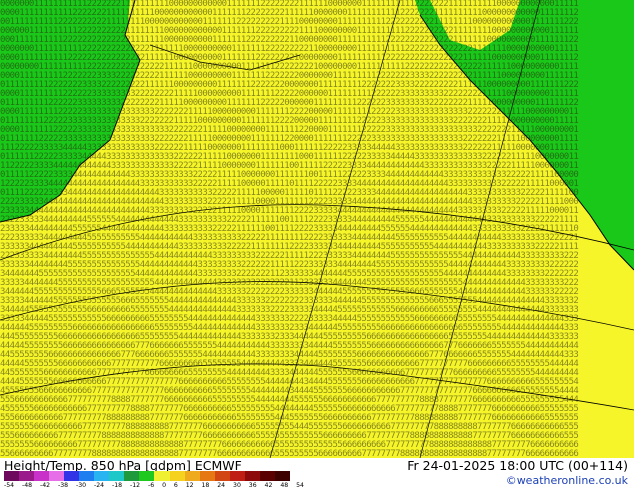 Image resolution: width=634 pixels, height=490 pixels. Describe the element at coordinates (252, 485) in the screenshot. I see `color-scale-tick: 36` at that location.